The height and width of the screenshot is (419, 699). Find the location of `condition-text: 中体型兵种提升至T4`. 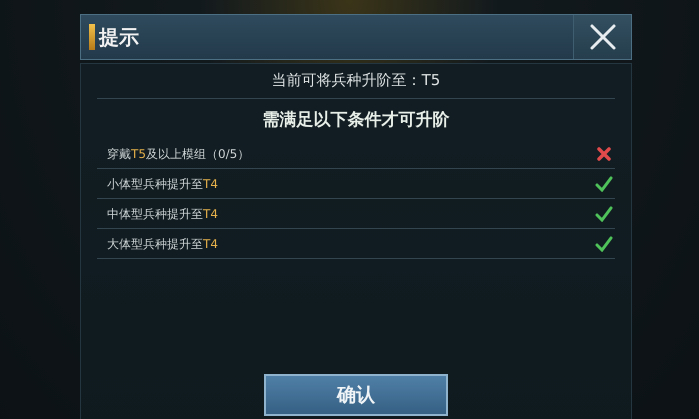

condition-text: 中体型兵种提升至T4 is located at coordinates (162, 214).